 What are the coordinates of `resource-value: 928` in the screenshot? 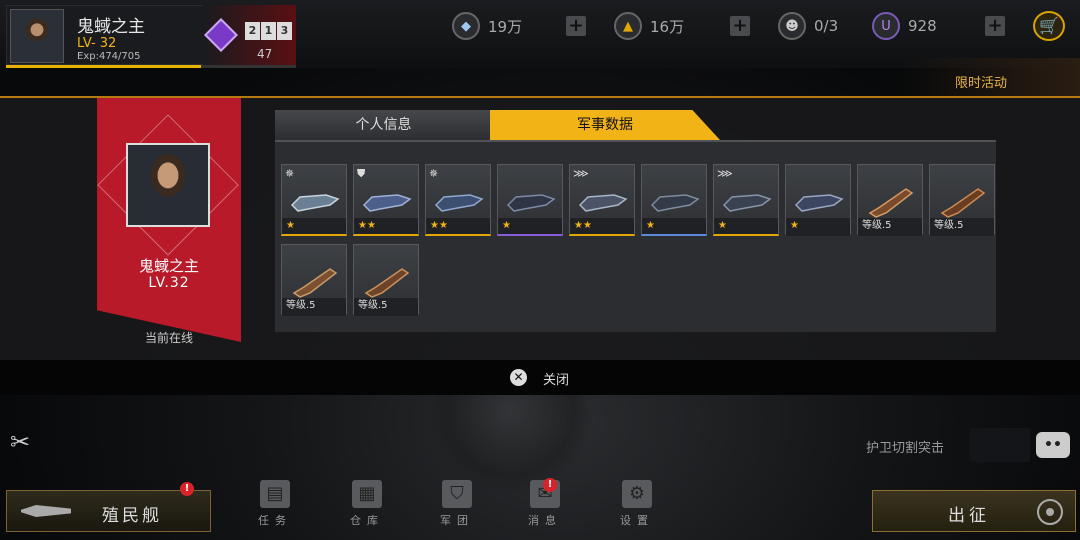 It's located at (922, 26).